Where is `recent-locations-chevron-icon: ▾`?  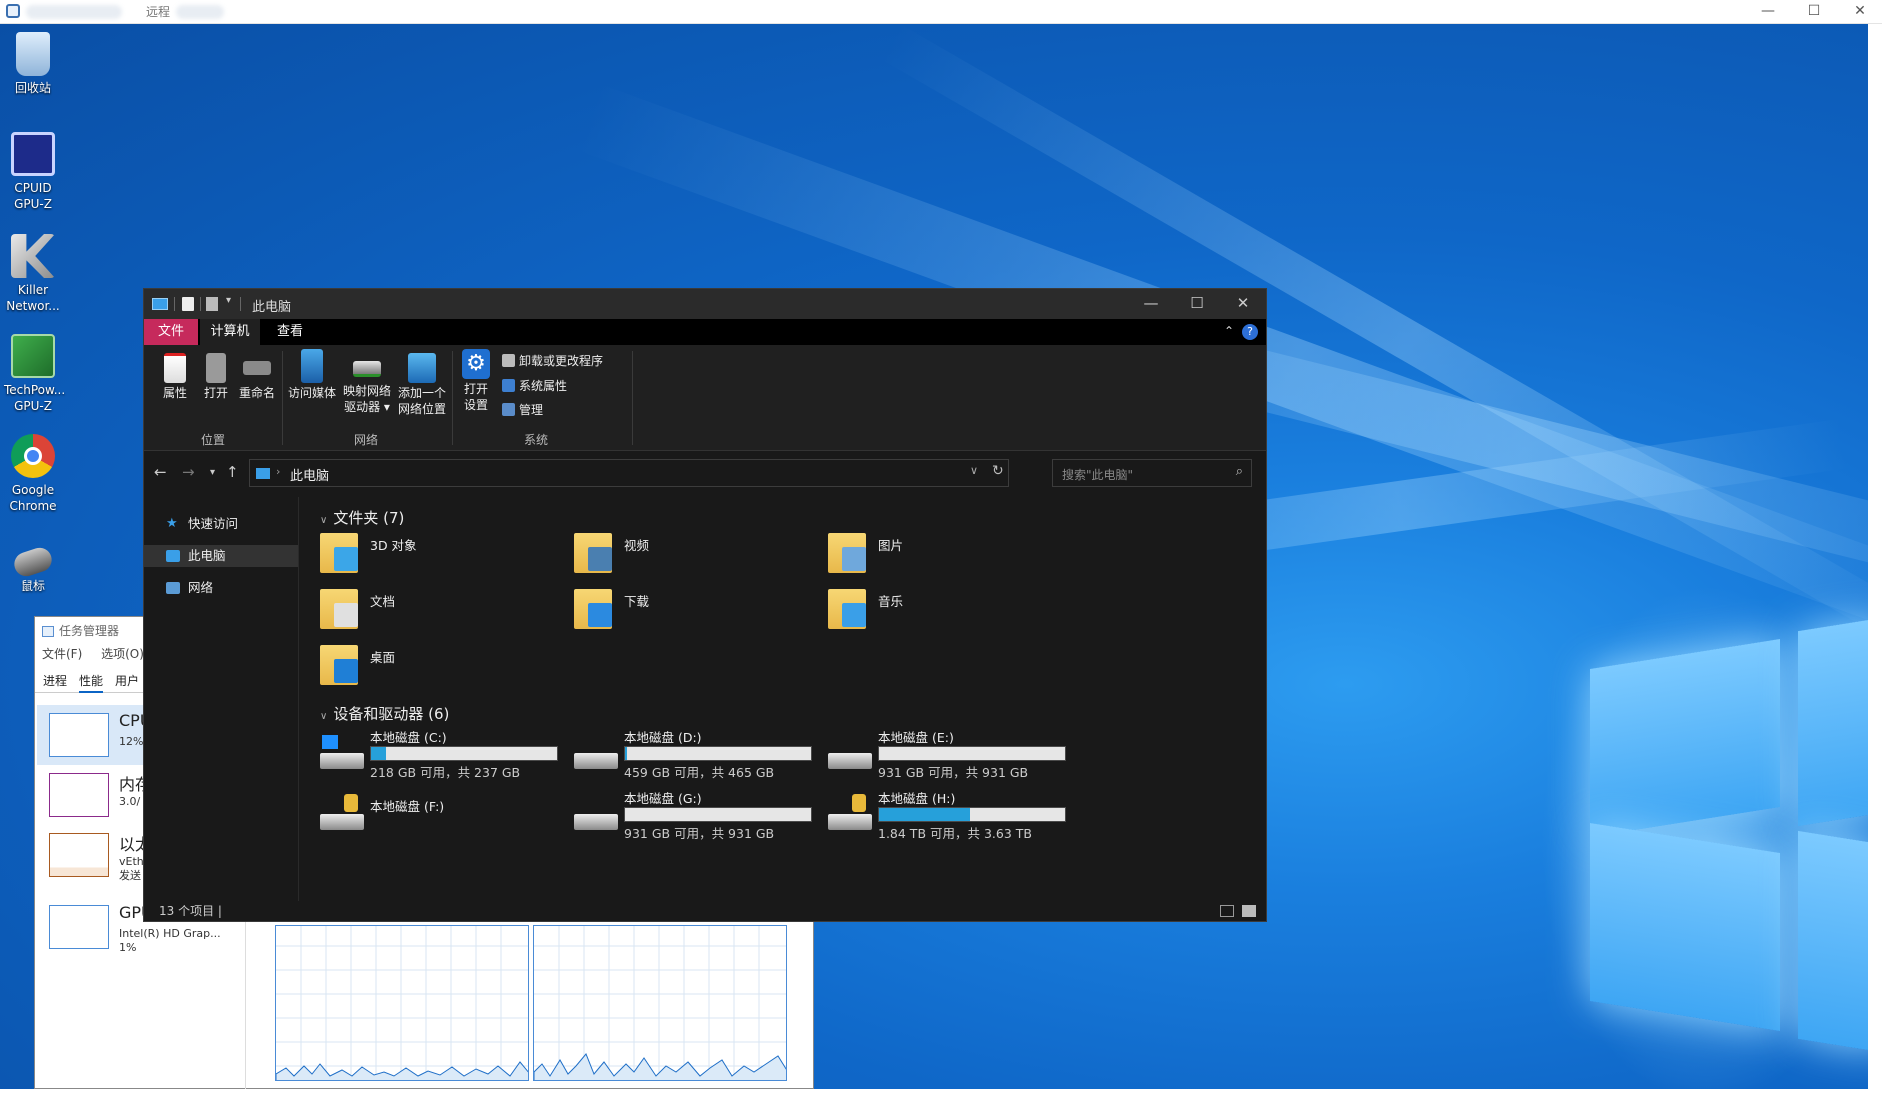 recent-locations-chevron-icon: ▾ is located at coordinates (212, 472).